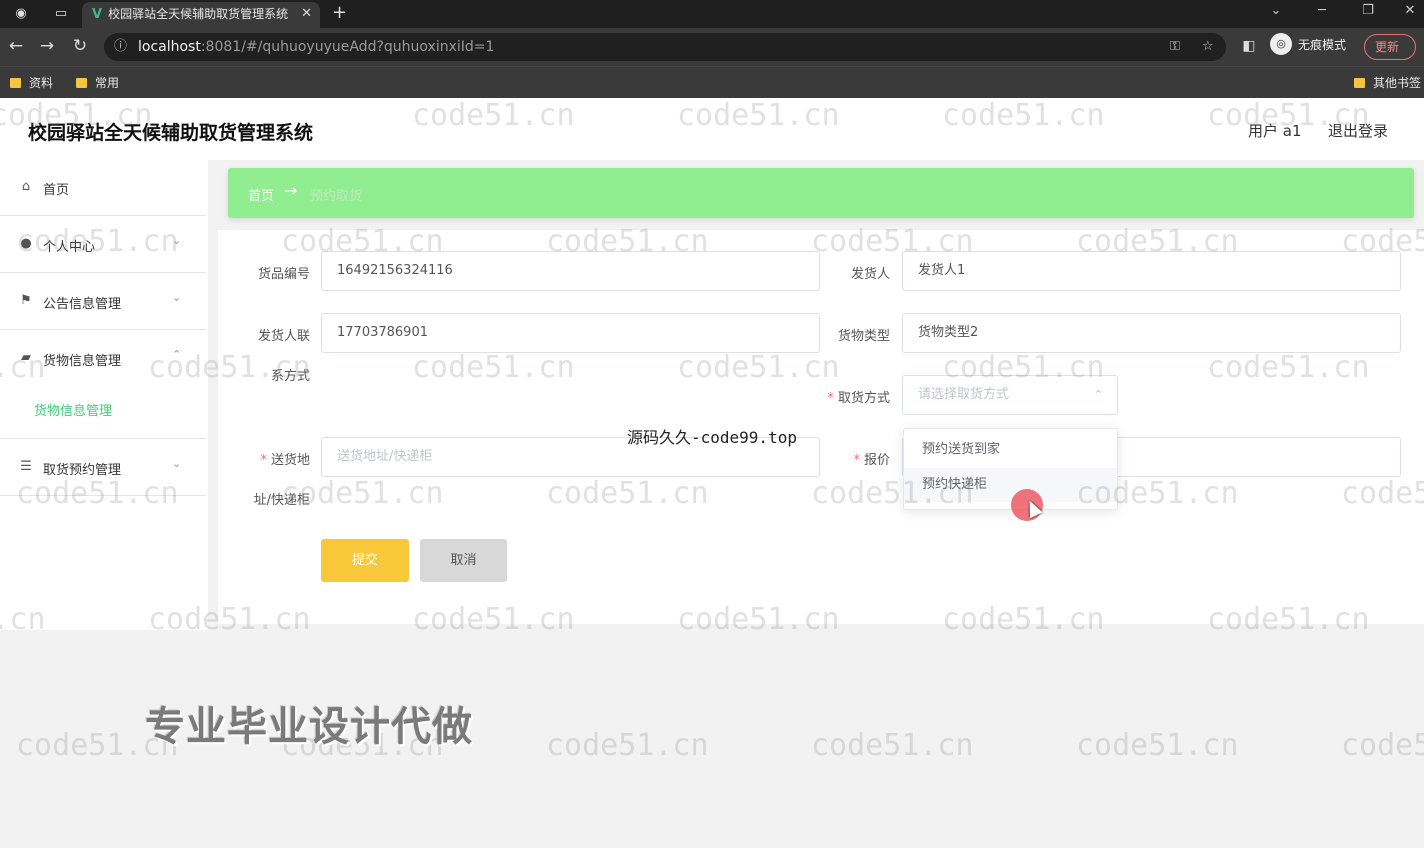 This screenshot has width=1424, height=848. Describe the element at coordinates (712, 129) in the screenshot. I see `site-header: 校园驿站全天候辅助取货管理系统 用户 a1 退出登录` at that location.